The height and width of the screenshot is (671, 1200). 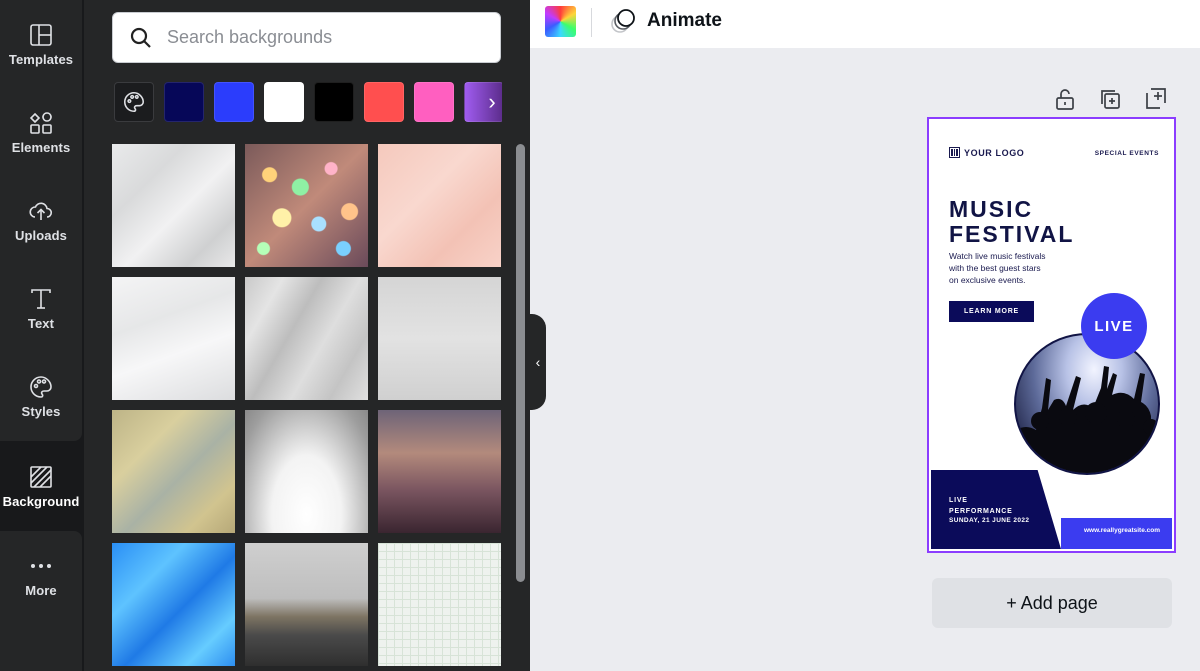 I want to click on swatch-red, so click(x=384, y=102).